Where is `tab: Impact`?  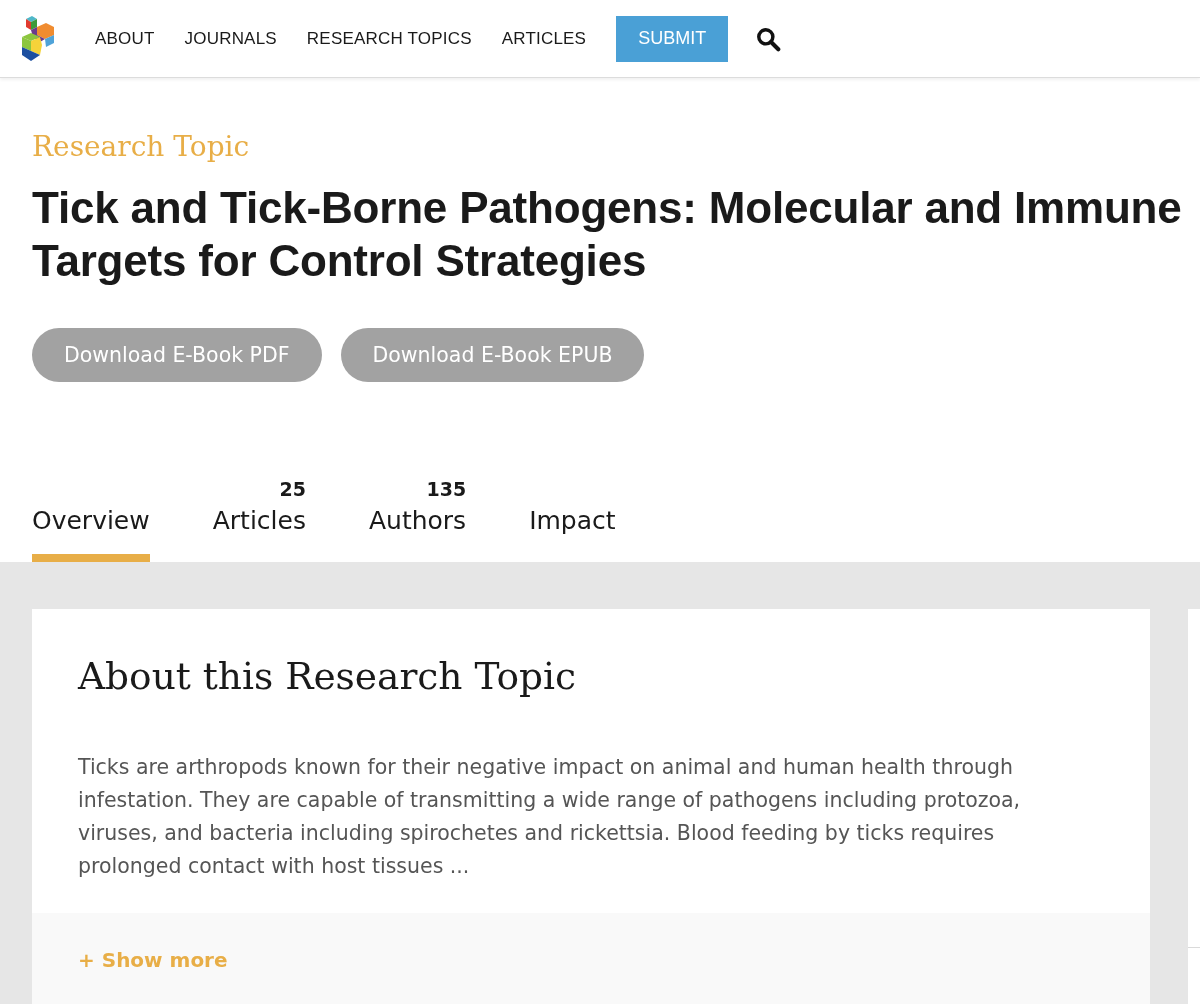 tab: Impact is located at coordinates (572, 534).